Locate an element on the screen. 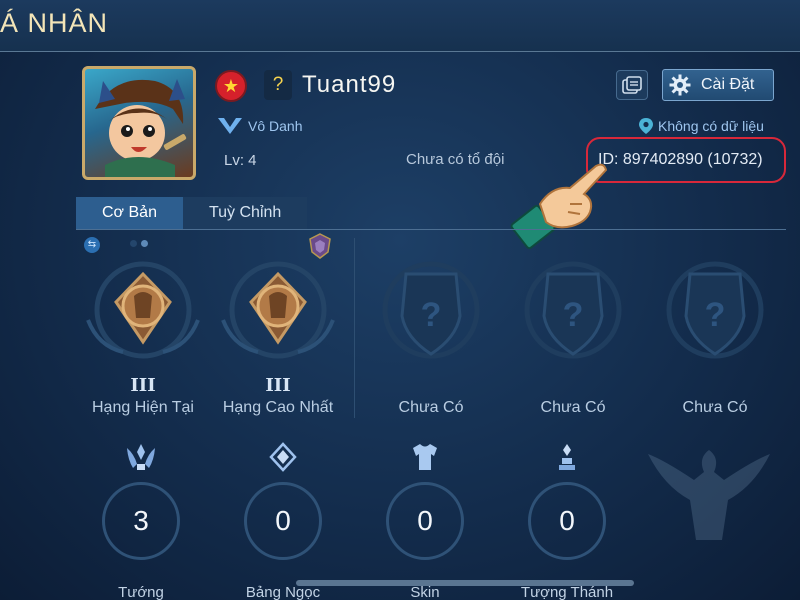 Image resolution: width=800 pixels, height=600 pixels. stat-label: Skin is located at coordinates (425, 592).